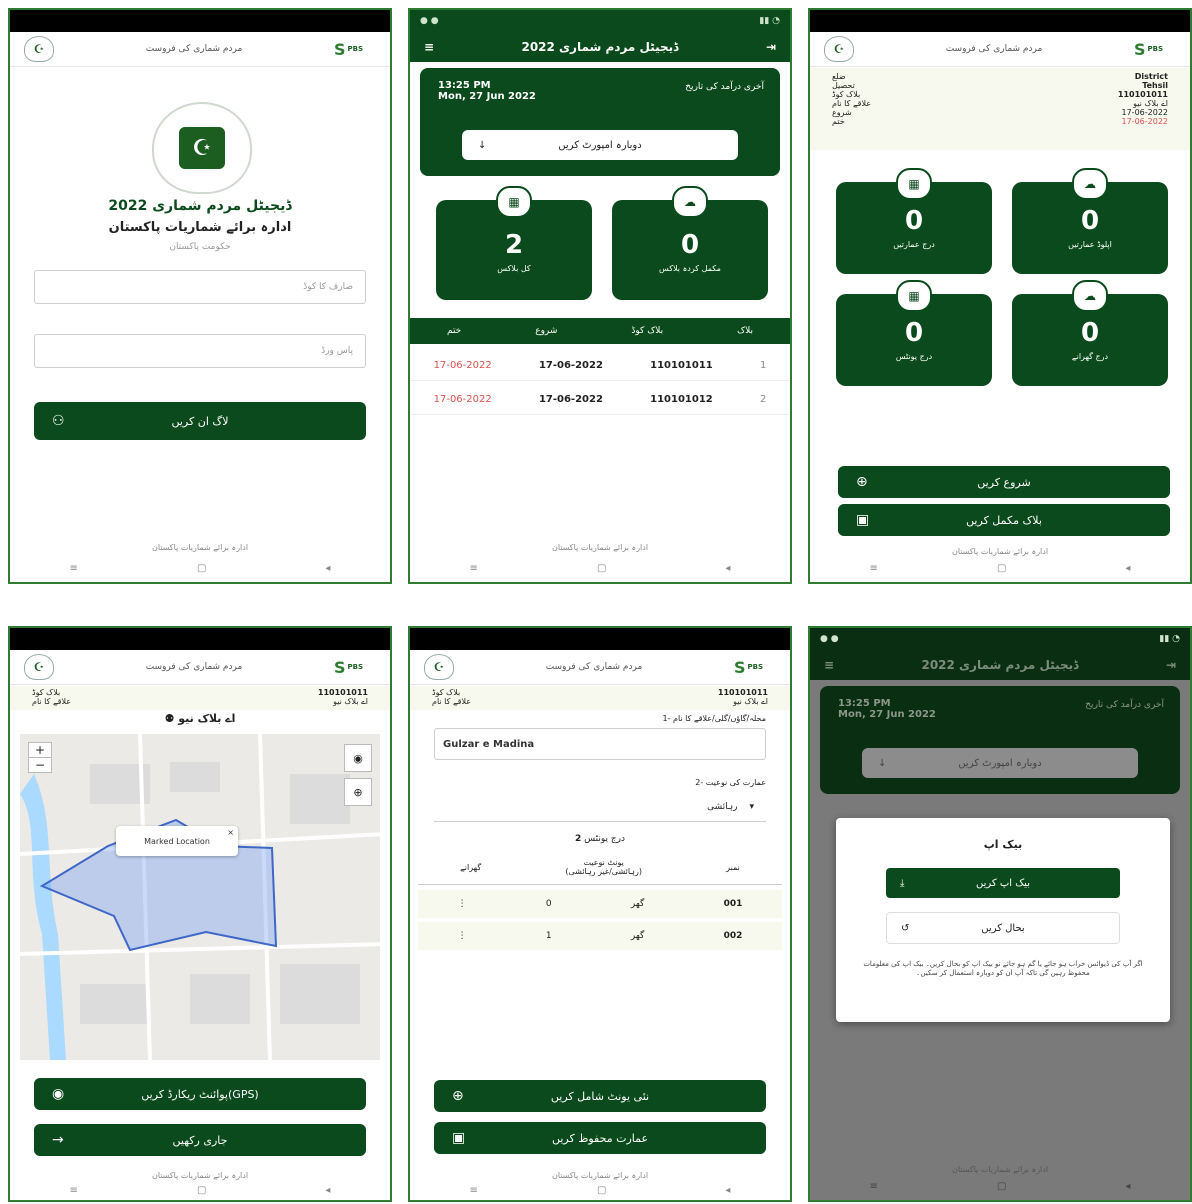 This screenshot has width=1192, height=1204. I want to click on last-import-label: آخری درآمد کی تاریخ, so click(724, 87).